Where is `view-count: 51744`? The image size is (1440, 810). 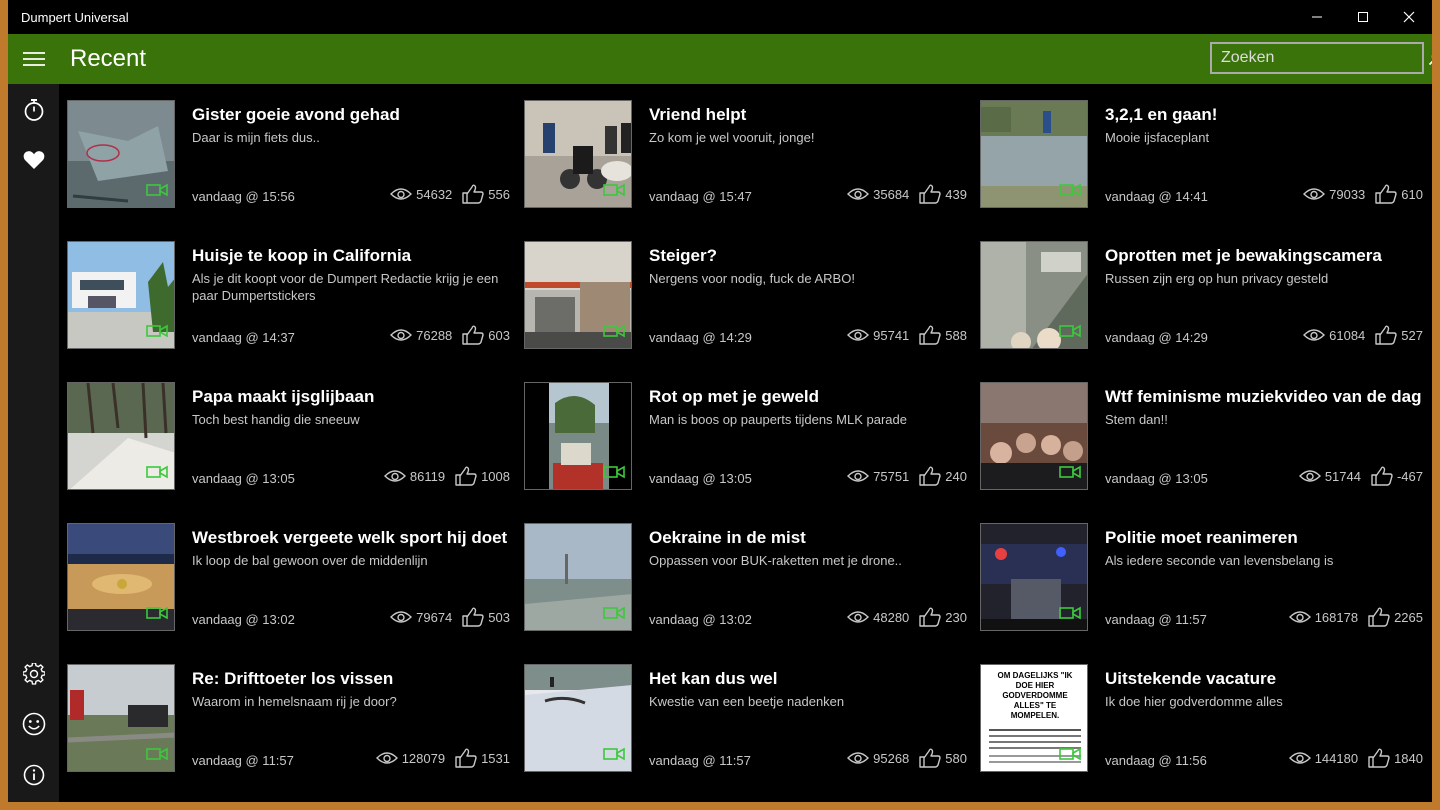
view-count: 51744 is located at coordinates (1342, 476).